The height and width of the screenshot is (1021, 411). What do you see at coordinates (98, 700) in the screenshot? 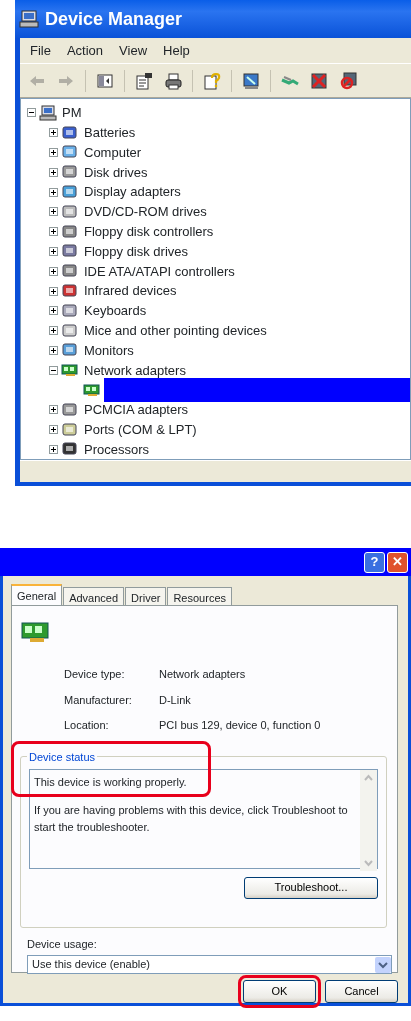
I see `property-label: Manufacturer:` at bounding box center [98, 700].